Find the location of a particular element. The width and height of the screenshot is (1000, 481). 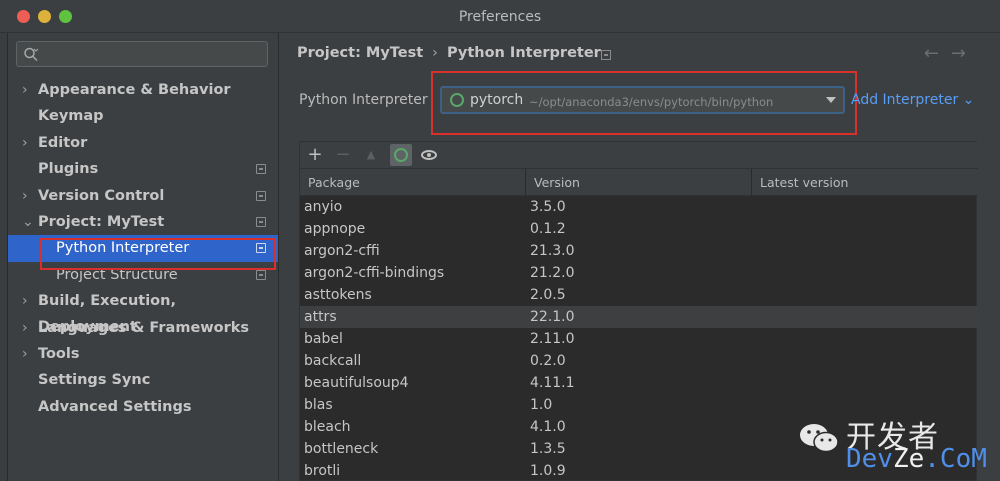

show-early-releases-button is located at coordinates (429, 155).